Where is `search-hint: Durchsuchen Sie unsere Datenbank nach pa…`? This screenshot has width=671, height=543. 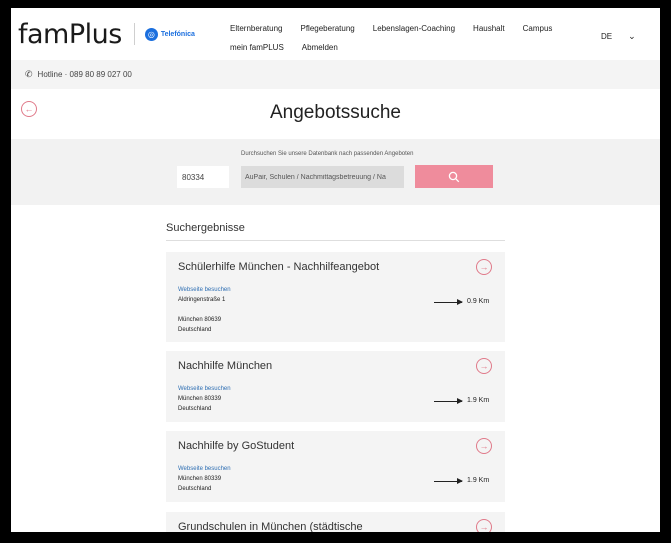
search-hint: Durchsuchen Sie unsere Datenbank nach pa… is located at coordinates (327, 154).